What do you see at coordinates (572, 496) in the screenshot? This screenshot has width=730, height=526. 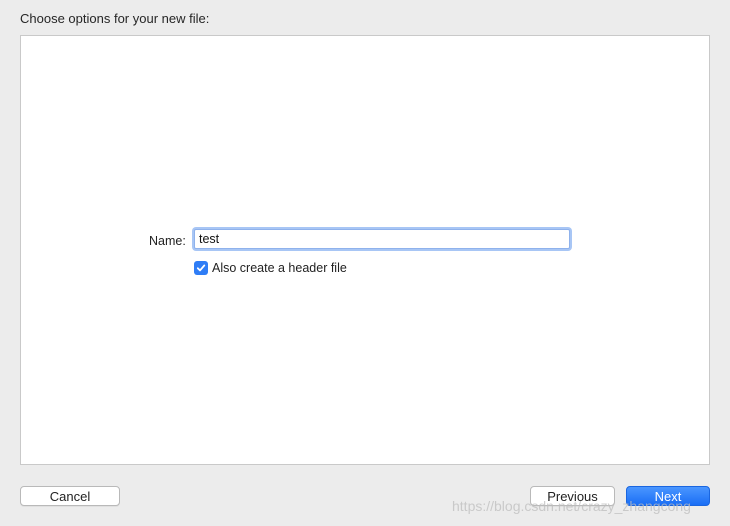 I see `previous-button: Previous` at bounding box center [572, 496].